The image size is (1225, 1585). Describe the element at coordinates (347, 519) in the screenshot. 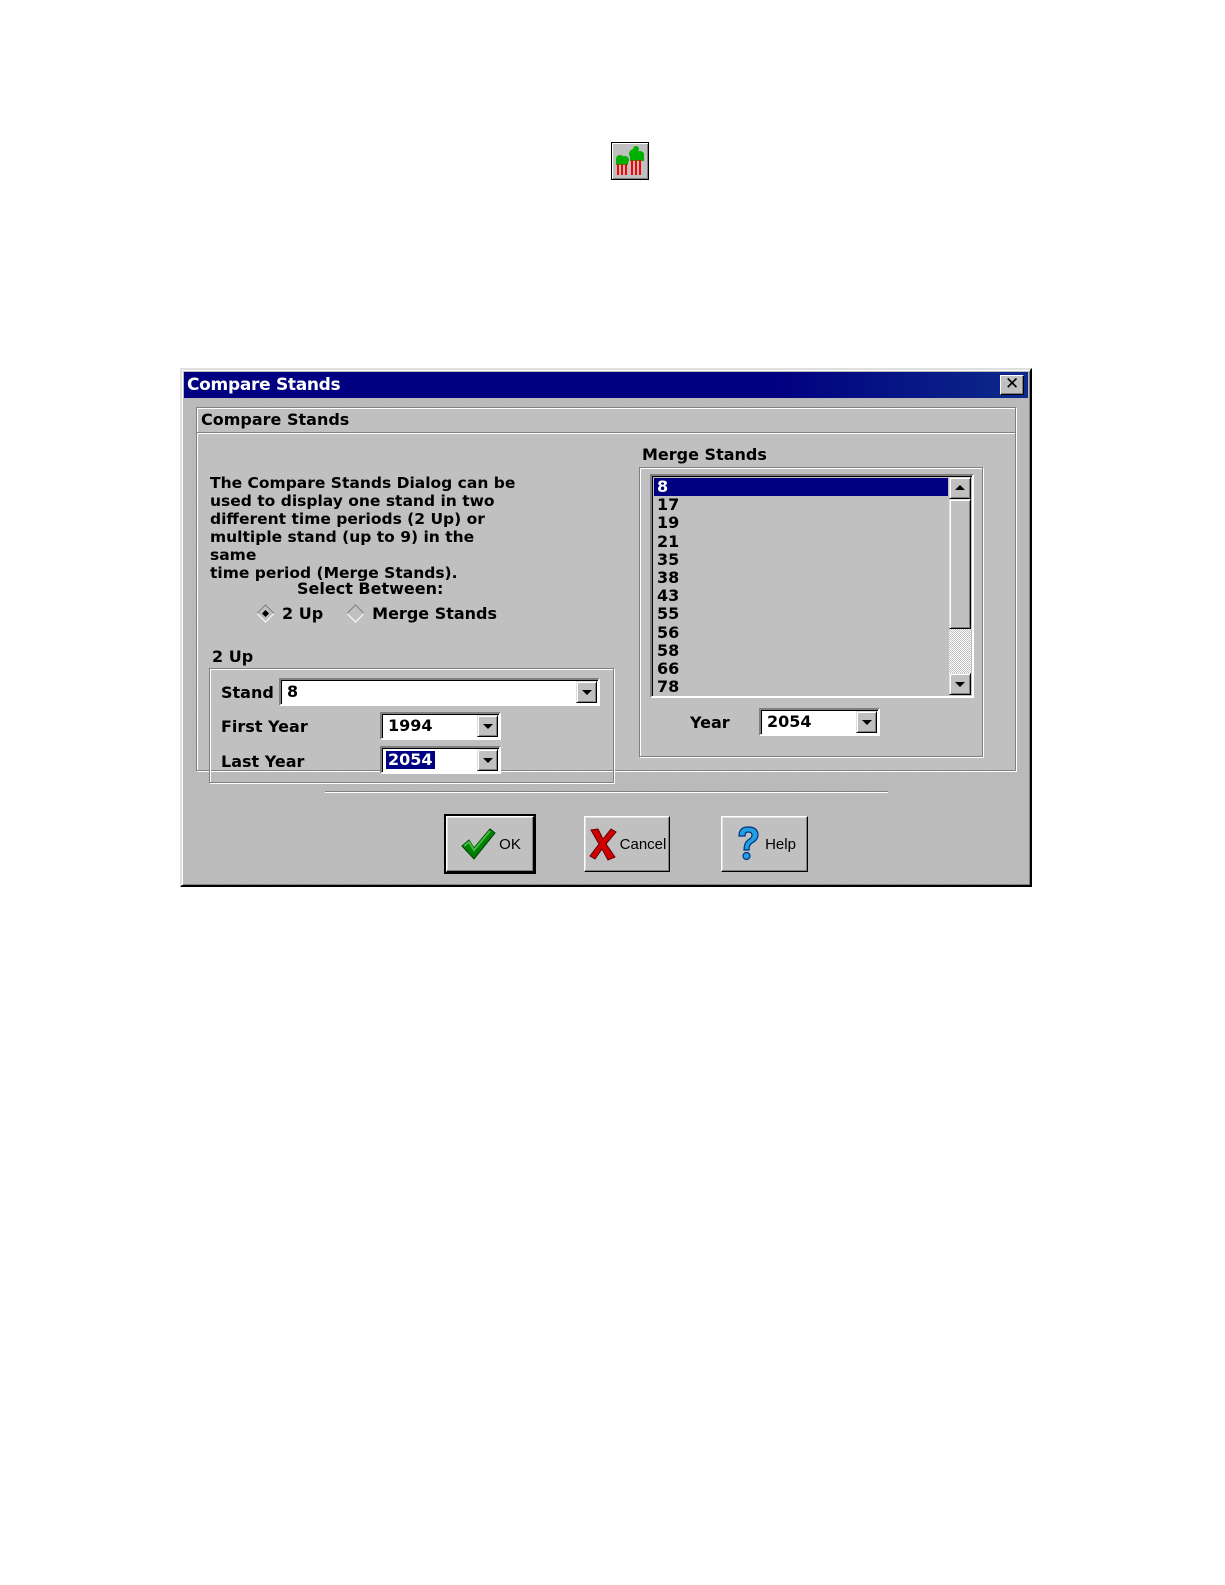

I see `description-line: different time periods (2 Up) or` at that location.